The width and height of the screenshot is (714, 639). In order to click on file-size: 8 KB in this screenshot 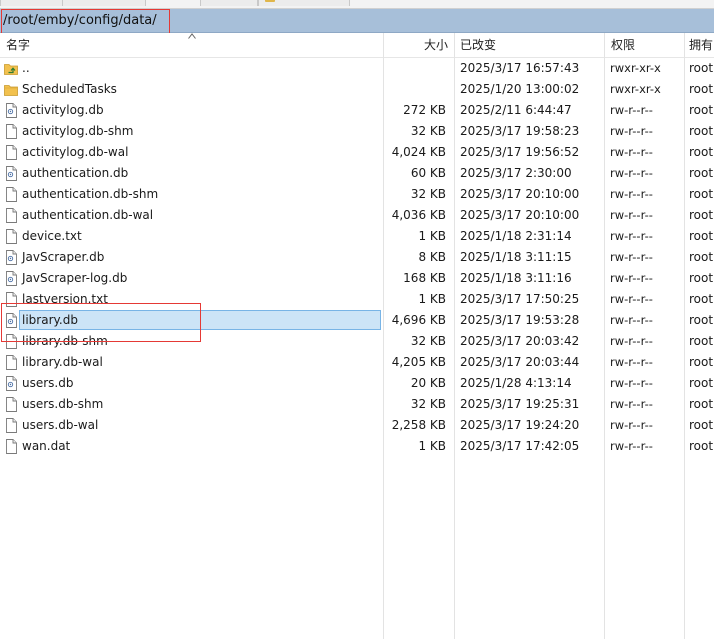, I will do `click(432, 257)`.